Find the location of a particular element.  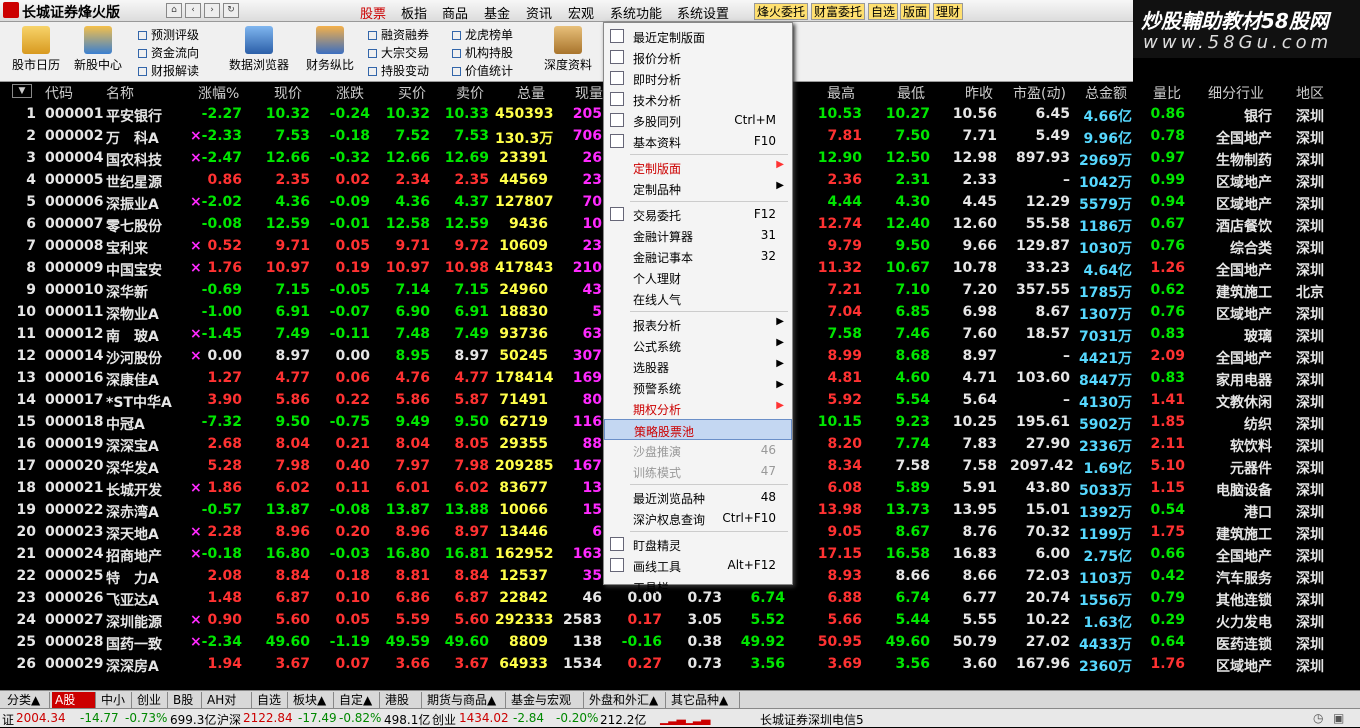

block-trade-link: 大宗交易 is located at coordinates (398, 52).